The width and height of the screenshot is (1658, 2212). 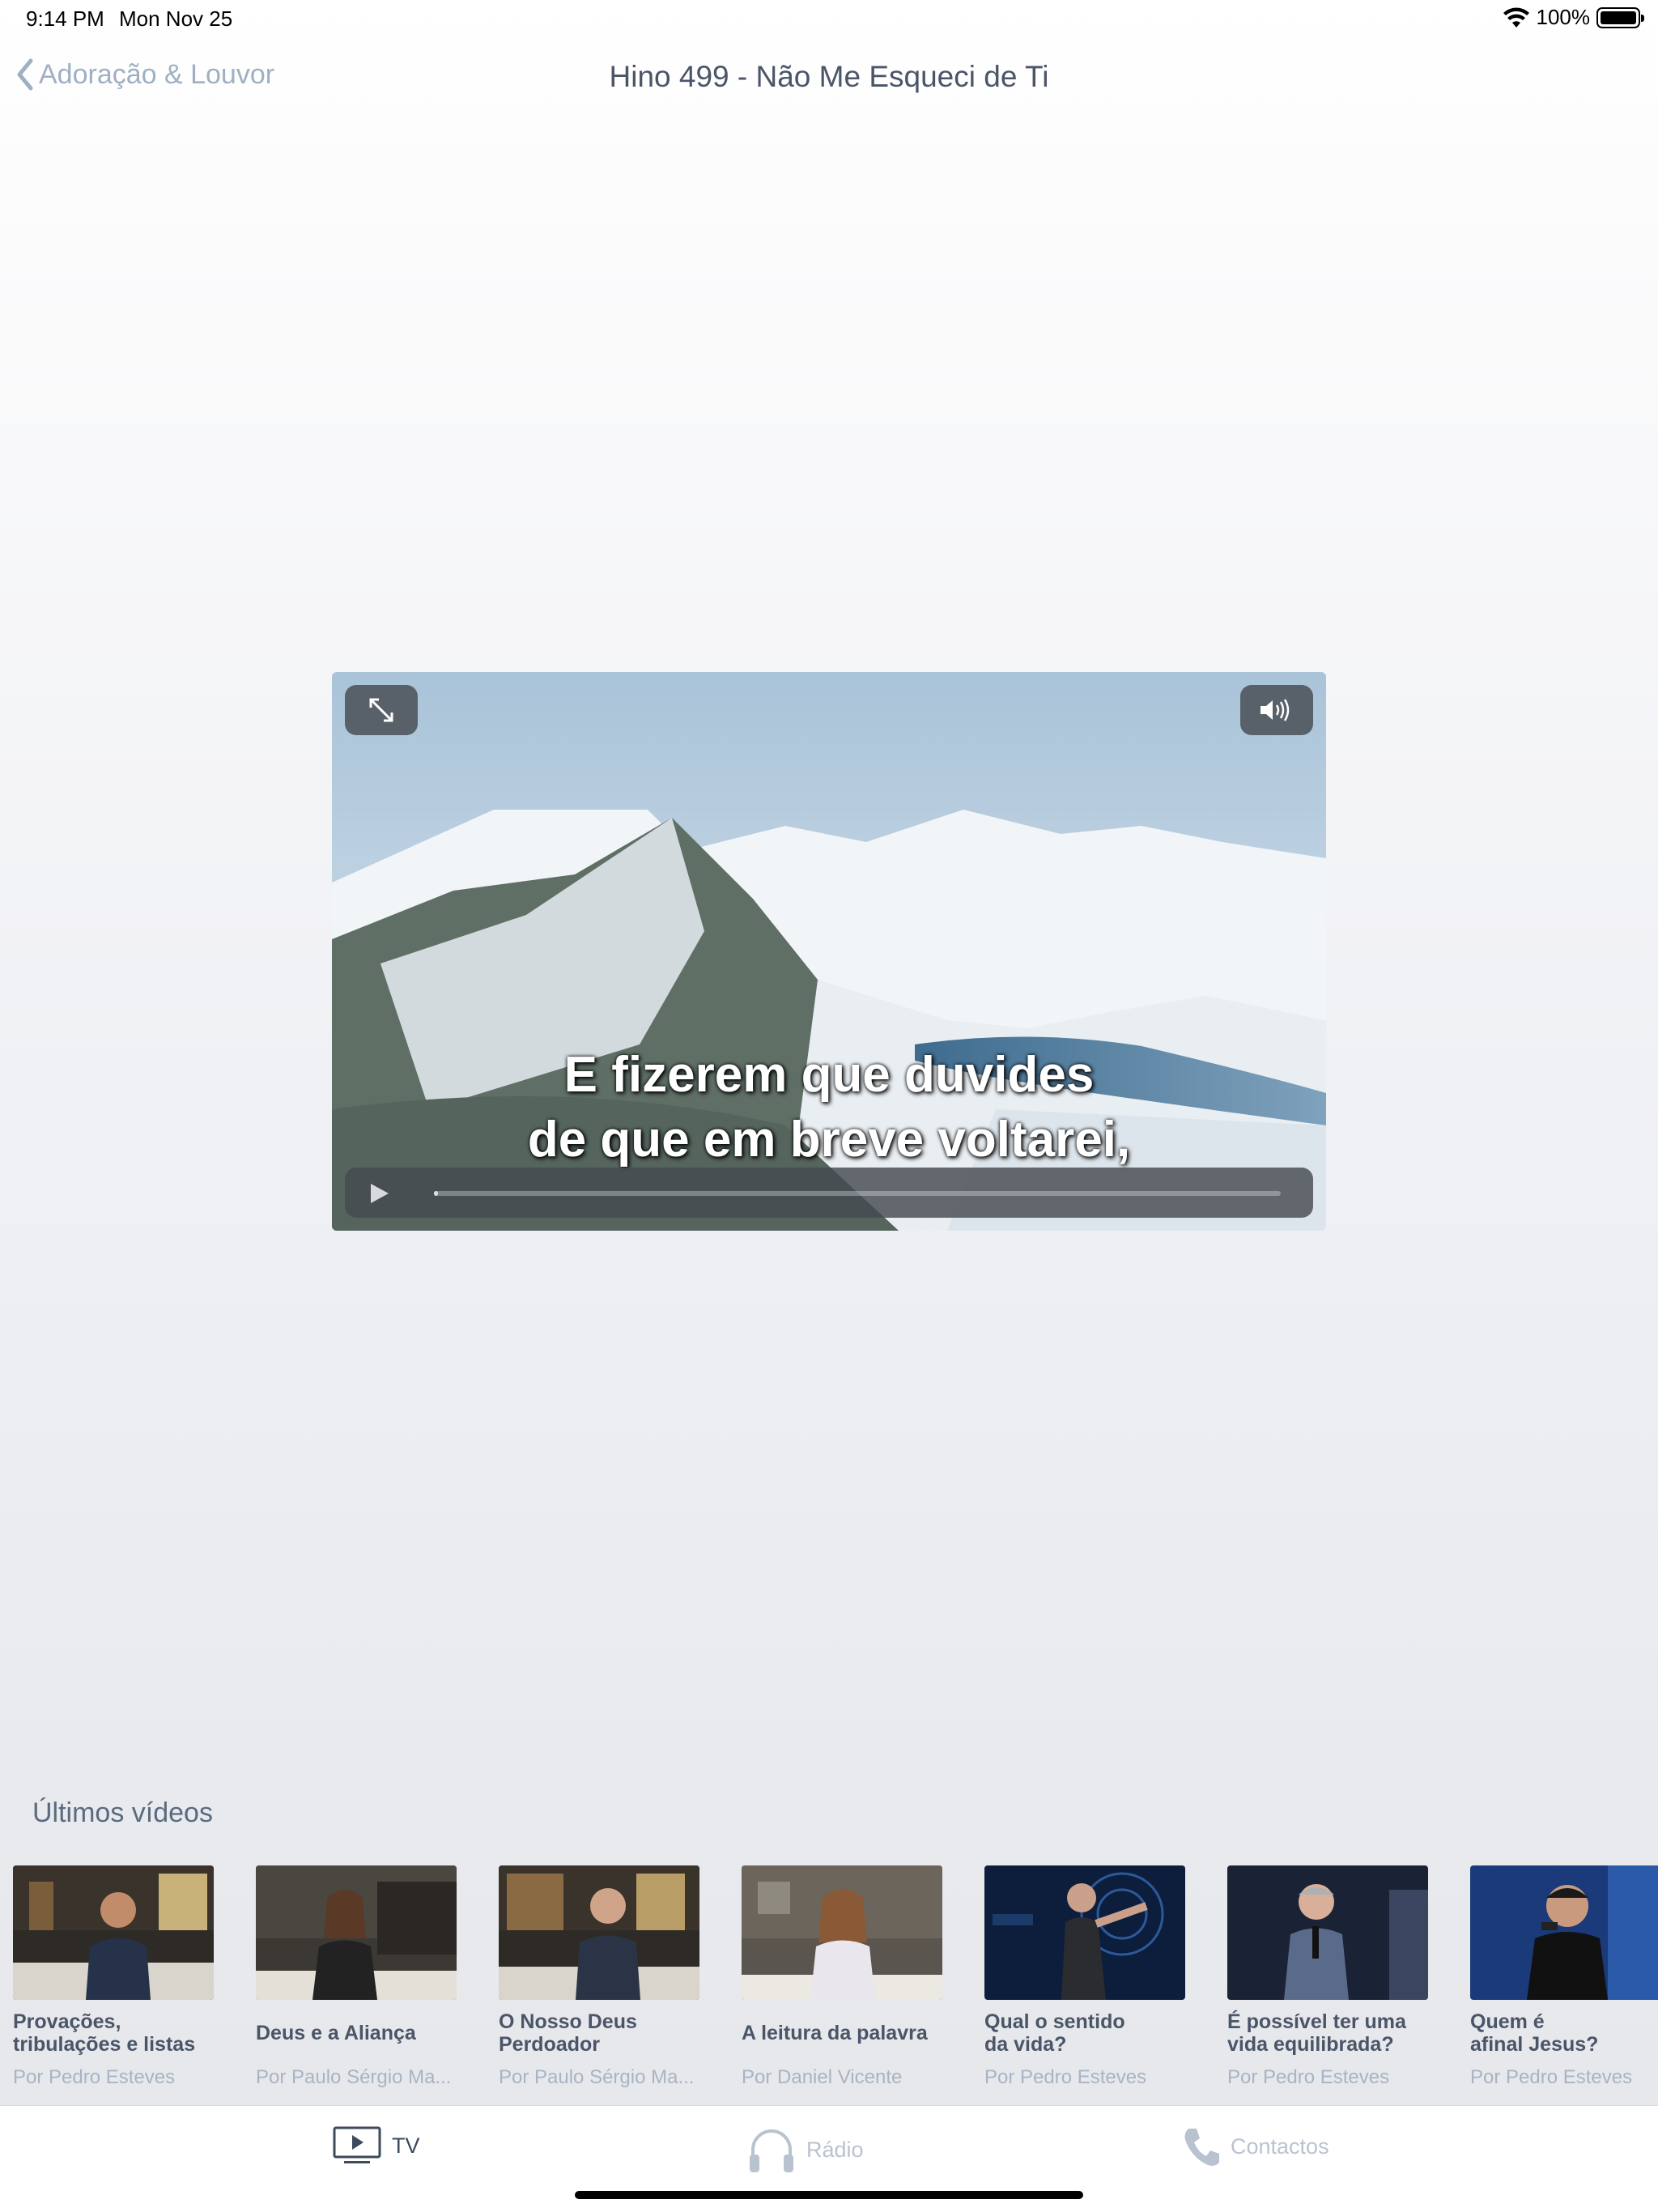 I want to click on status-time: 9:14 PM, so click(x=65, y=19).